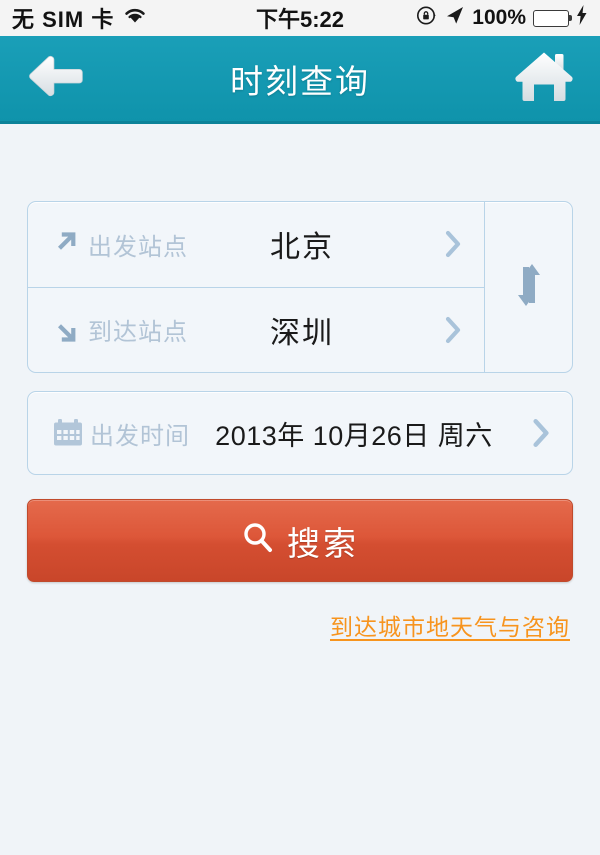 The height and width of the screenshot is (855, 600). I want to click on rotation-lock-icon, so click(426, 18).